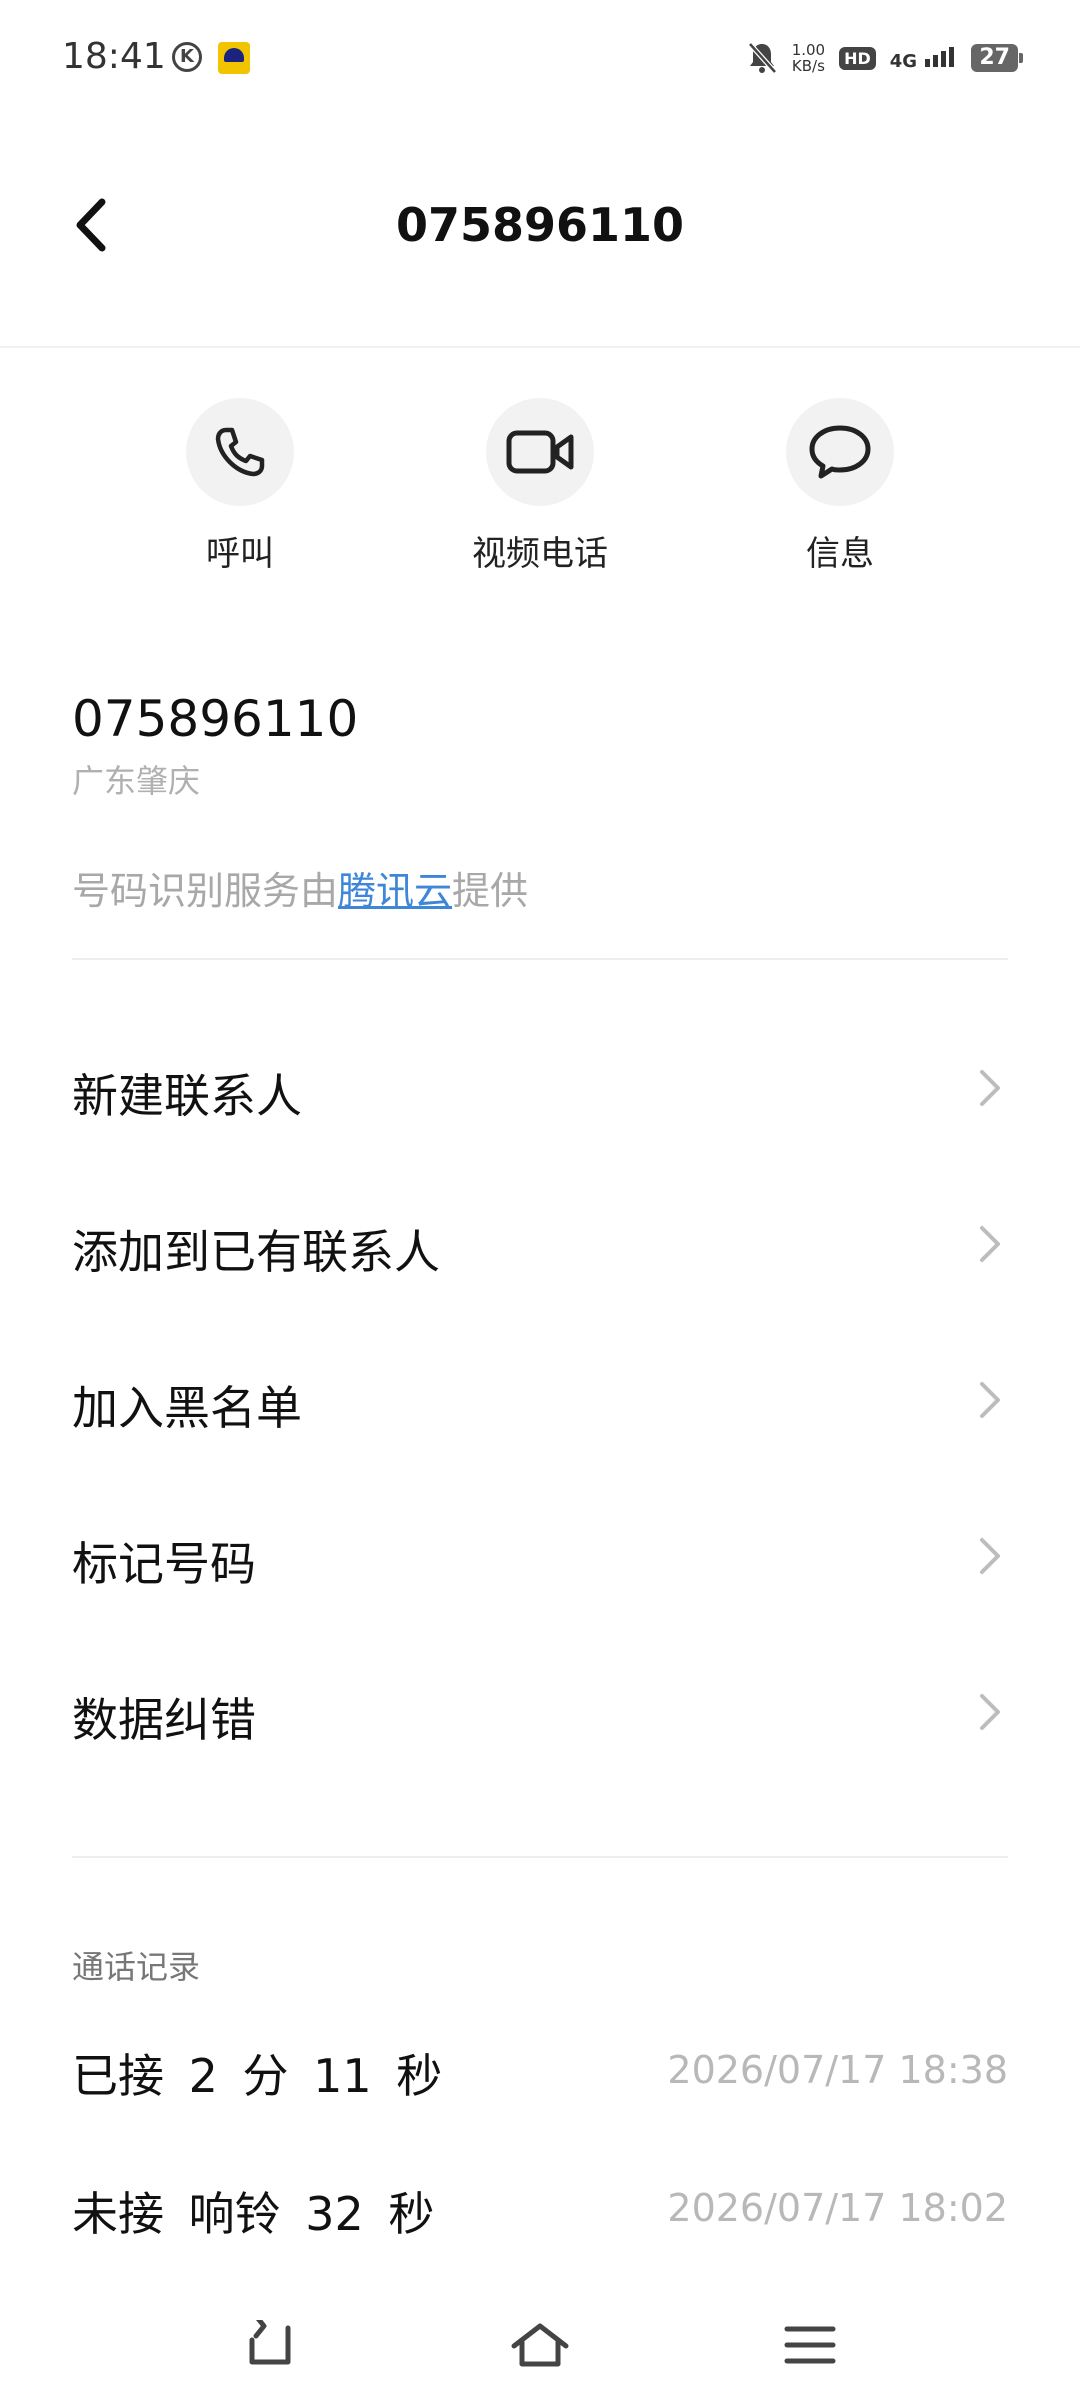  I want to click on system-nav-bar, so click(540, 2345).